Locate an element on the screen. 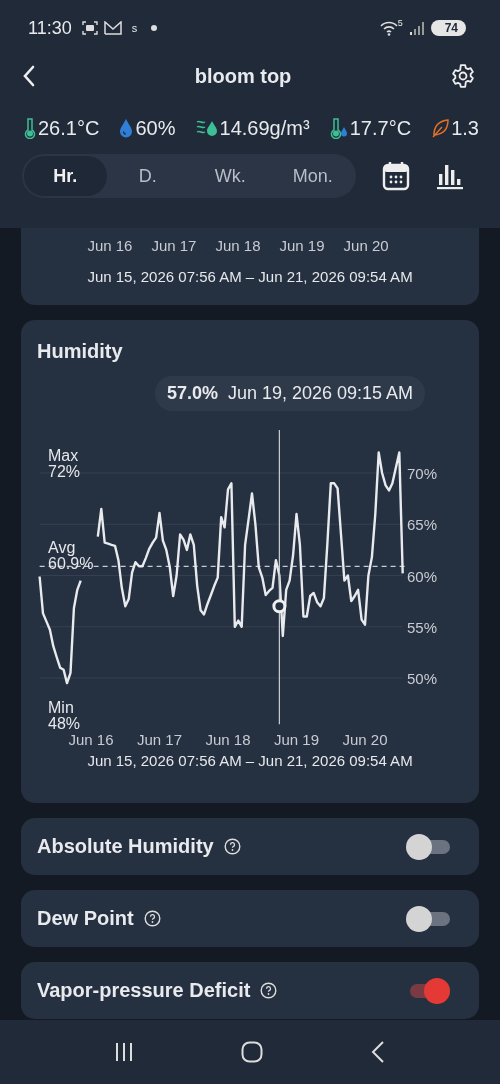  y-axis-label: 55% is located at coordinates (422, 627).